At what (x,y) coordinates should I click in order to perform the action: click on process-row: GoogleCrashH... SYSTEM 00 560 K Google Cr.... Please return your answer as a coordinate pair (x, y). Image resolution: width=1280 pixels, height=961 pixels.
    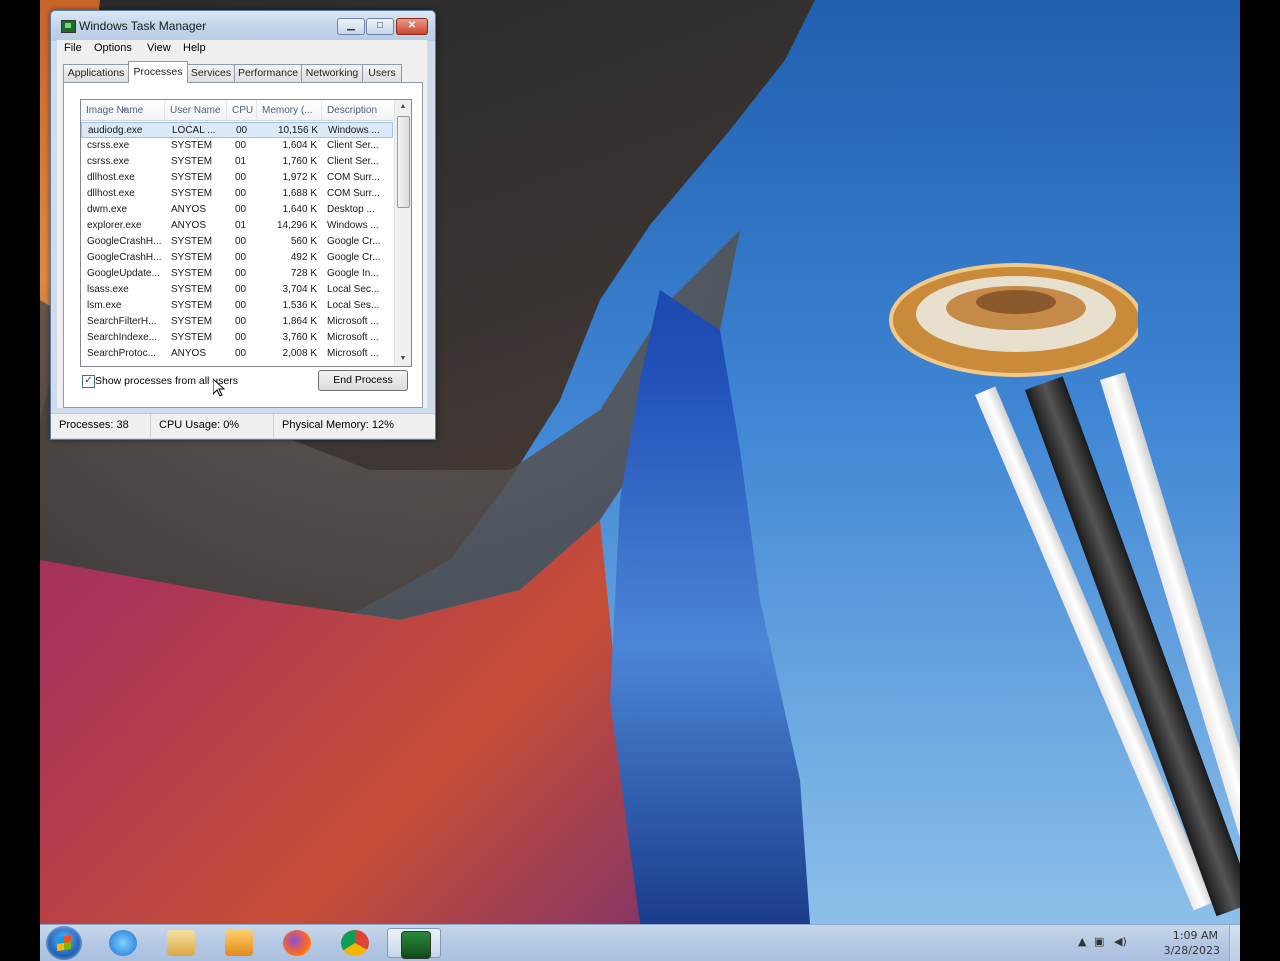
    Looking at the image, I should click on (237, 242).